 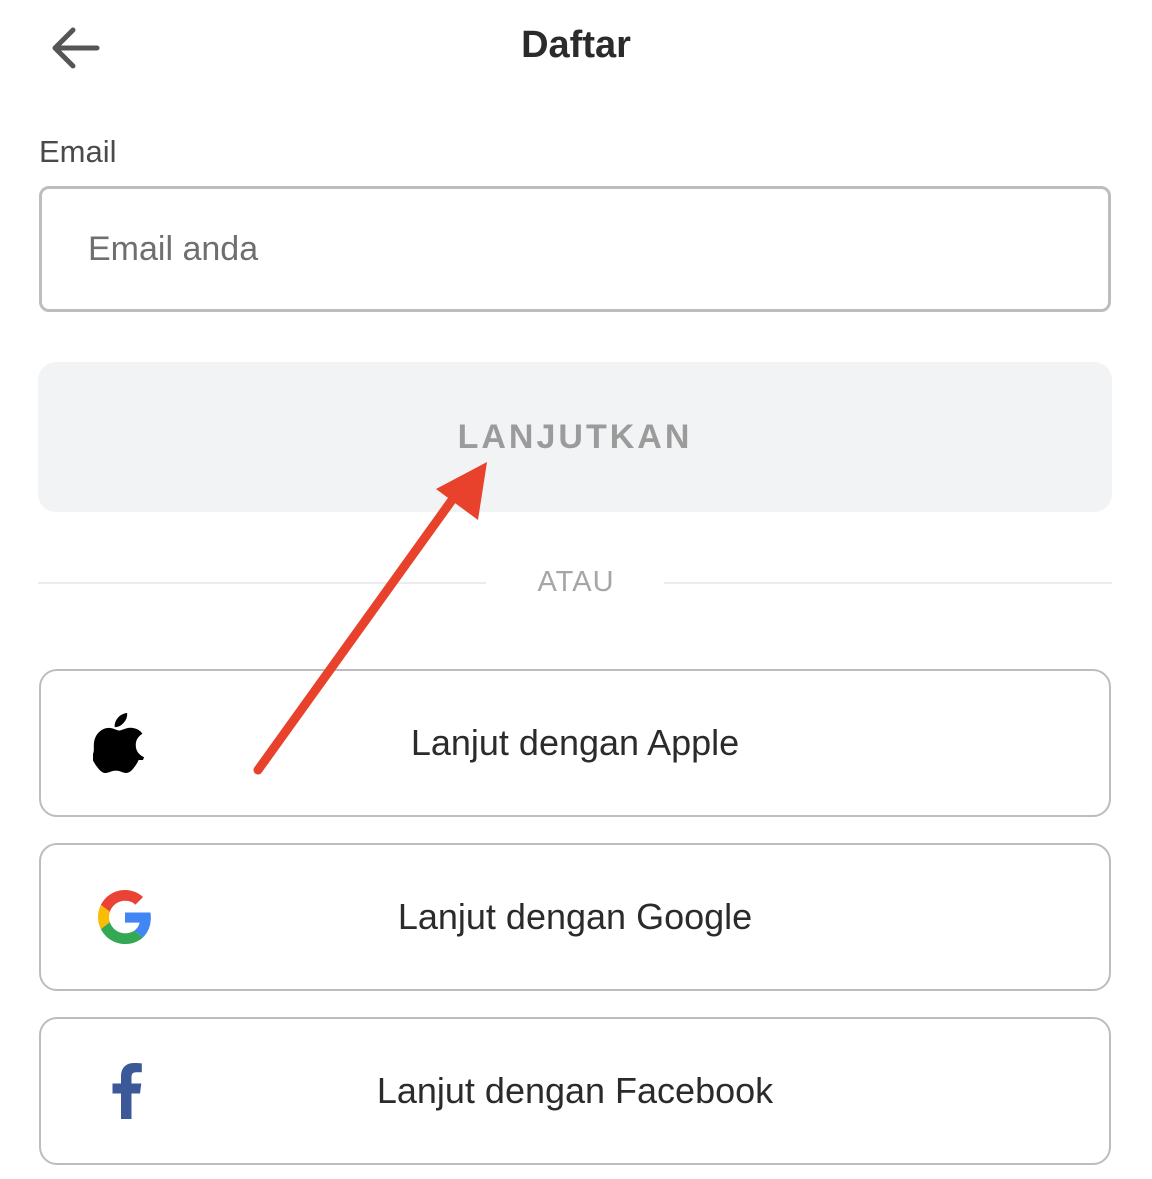 I want to click on divider-line-right, so click(x=888, y=583).